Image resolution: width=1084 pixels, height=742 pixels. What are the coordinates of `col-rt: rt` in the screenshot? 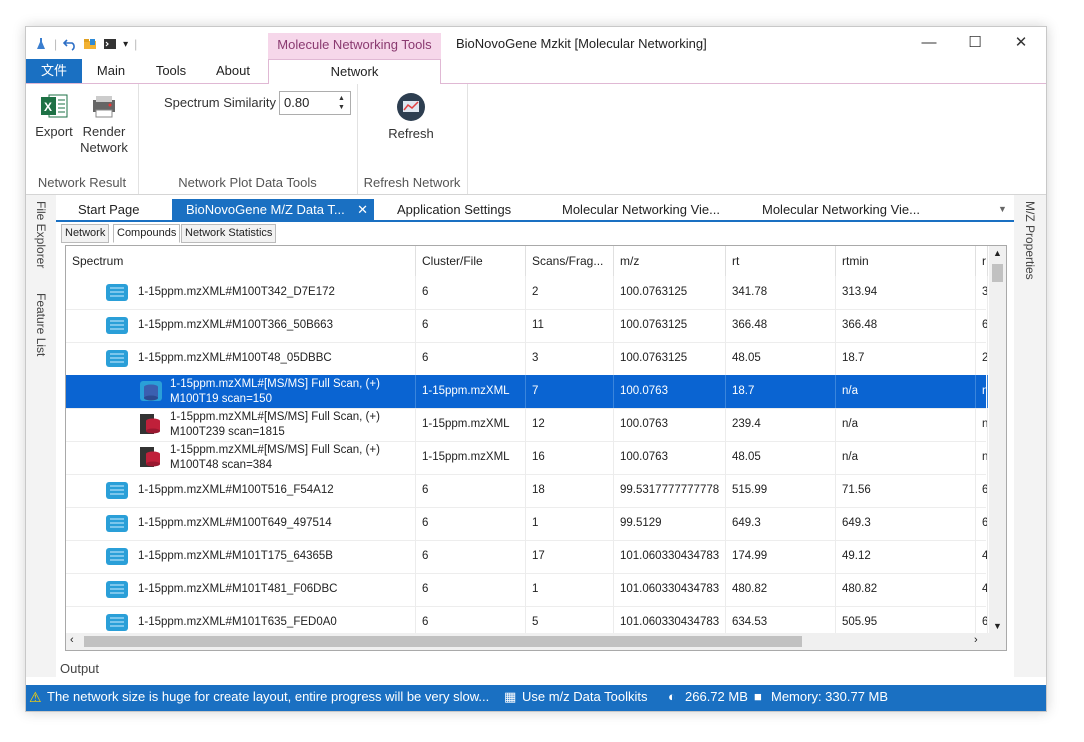 It's located at (781, 261).